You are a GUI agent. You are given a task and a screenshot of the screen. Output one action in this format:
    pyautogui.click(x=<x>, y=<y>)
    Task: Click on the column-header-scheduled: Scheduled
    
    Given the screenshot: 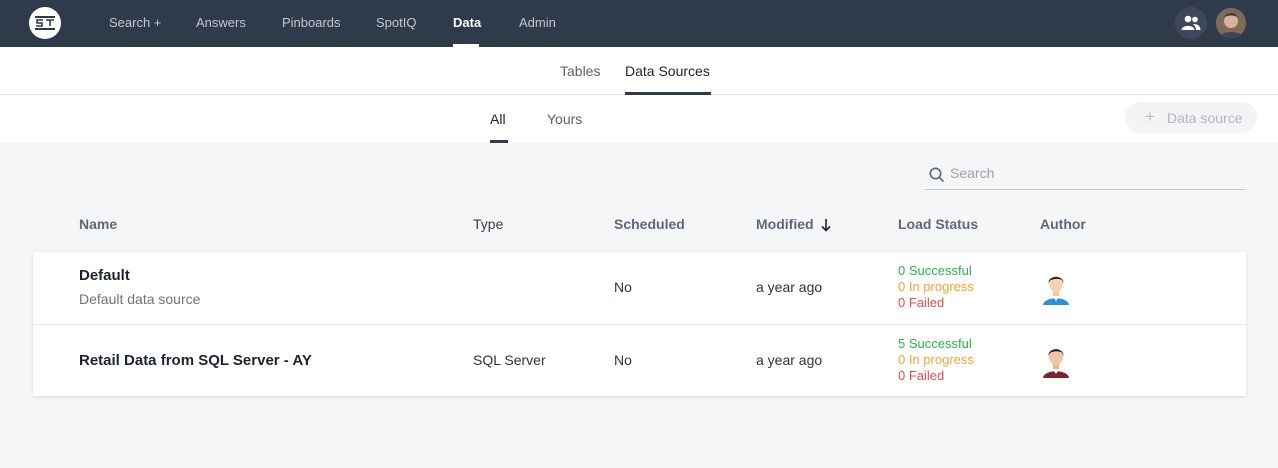 What is the action you would take?
    pyautogui.click(x=649, y=224)
    